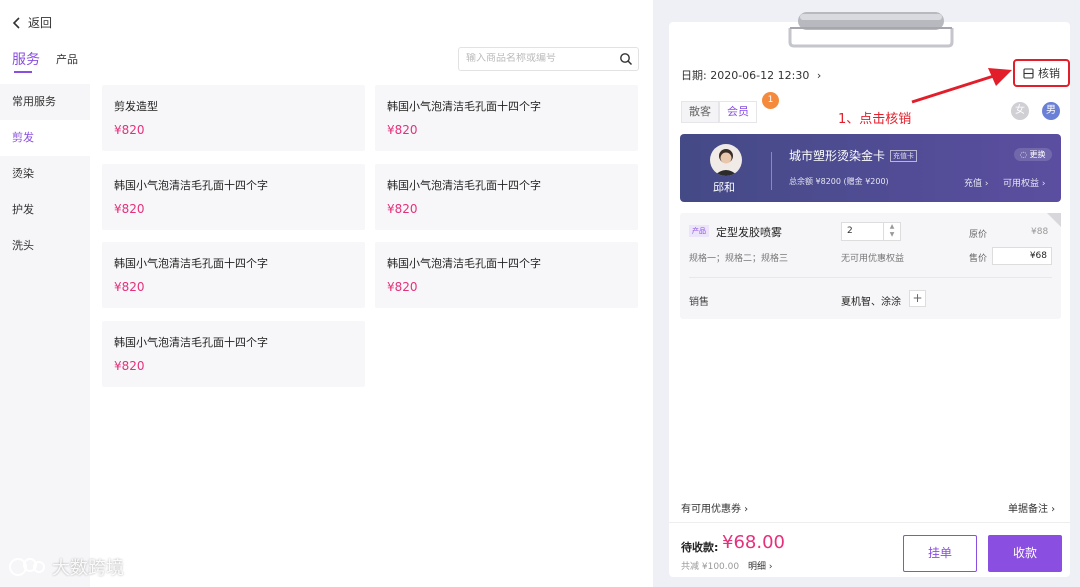 This screenshot has height=587, width=1080. I want to click on recharge-link: 充值 ›, so click(976, 182).